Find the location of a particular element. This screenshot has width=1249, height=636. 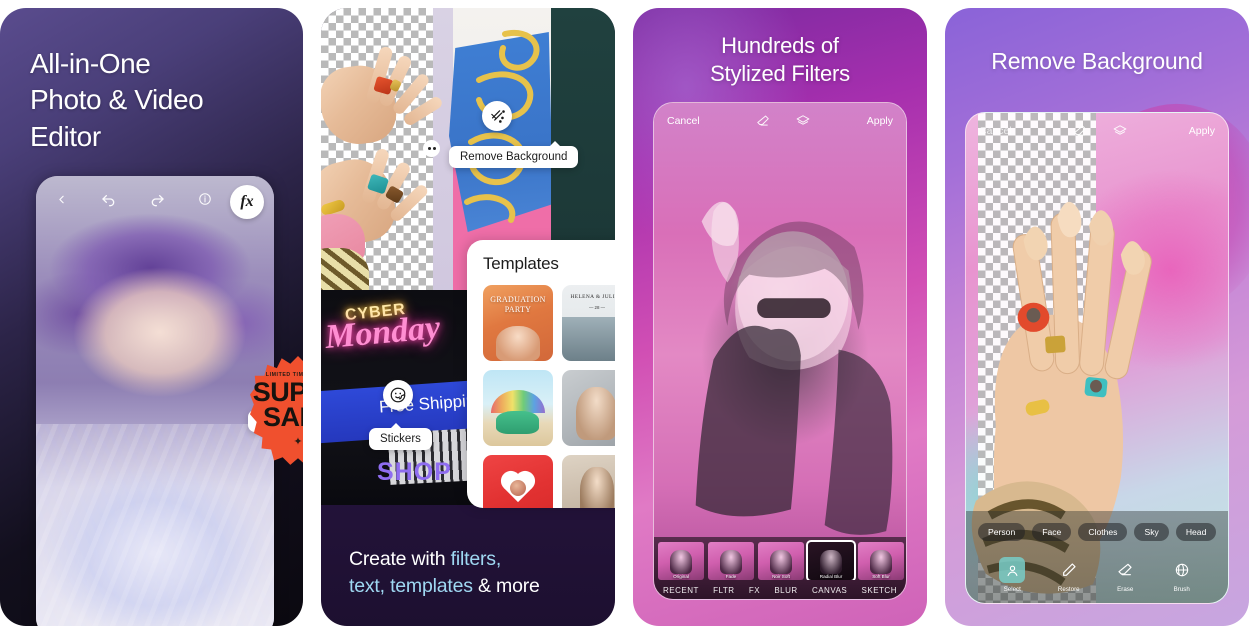

headline-line-2: Stylized Filters is located at coordinates (780, 73).